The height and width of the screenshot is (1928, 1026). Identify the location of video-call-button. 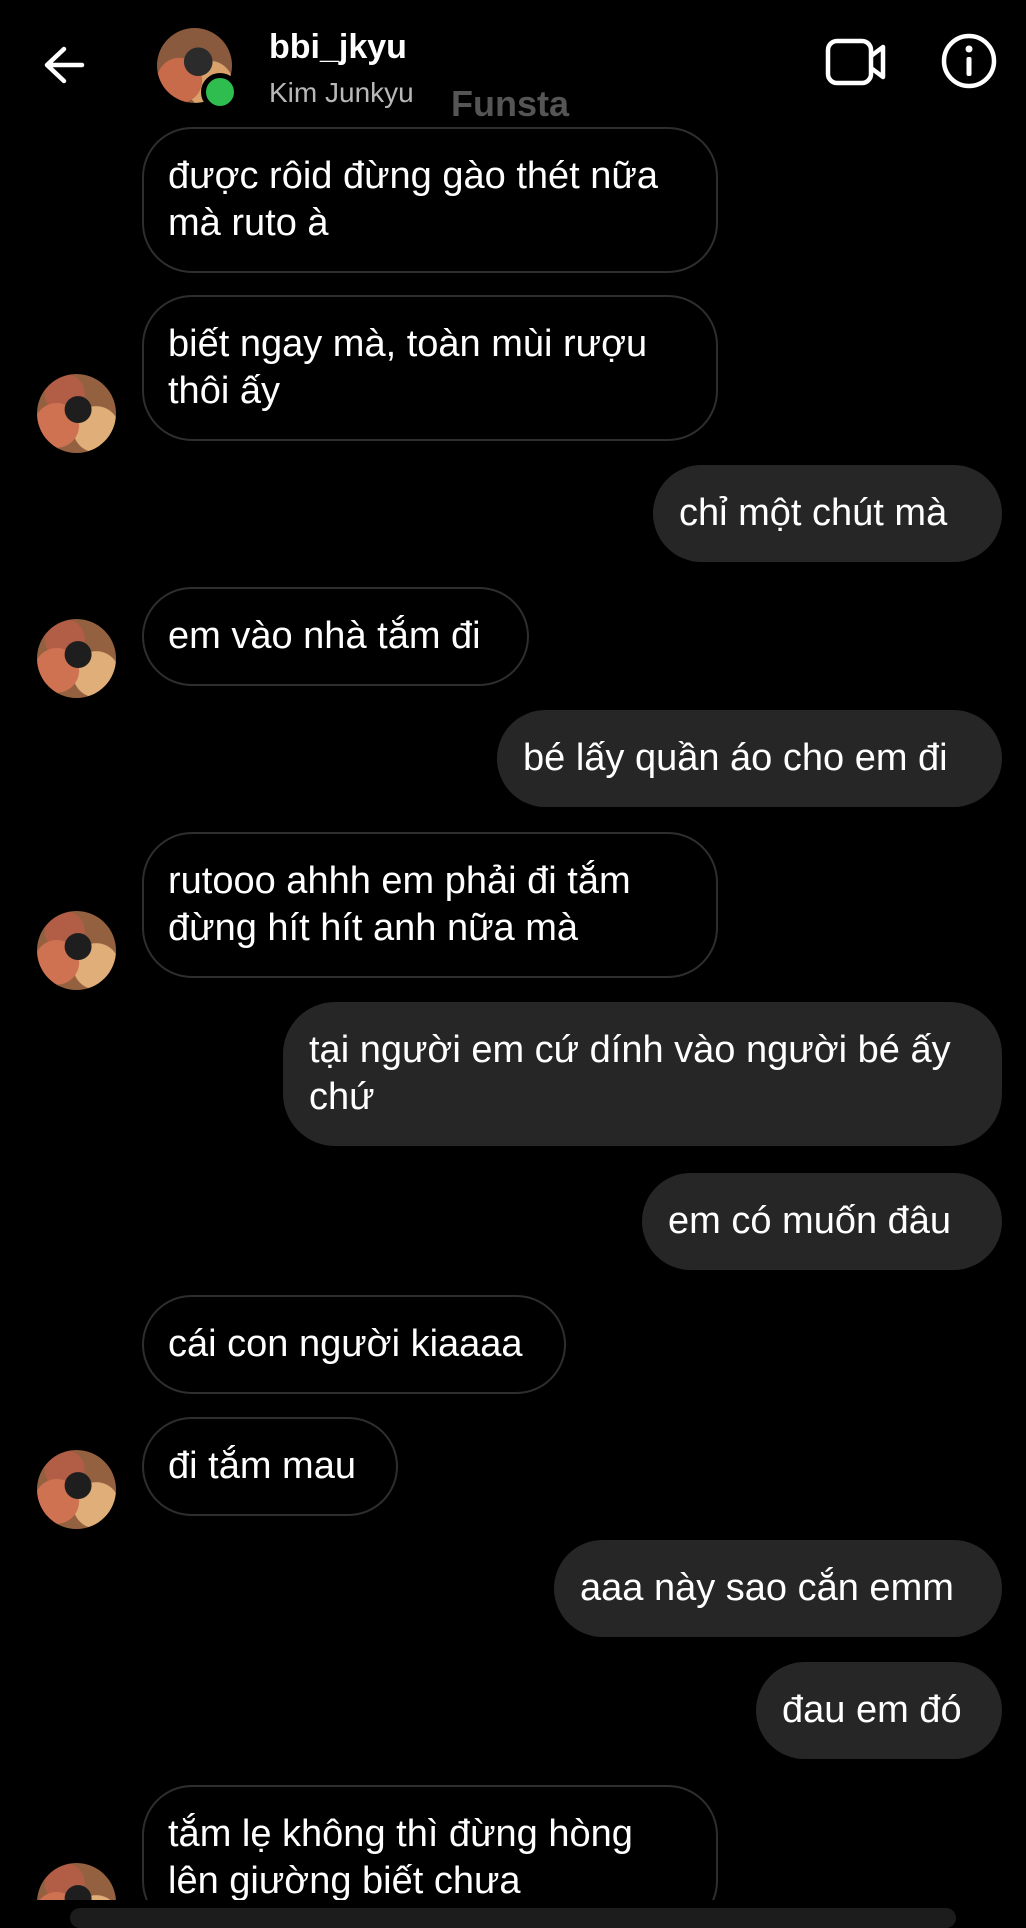
(856, 62).